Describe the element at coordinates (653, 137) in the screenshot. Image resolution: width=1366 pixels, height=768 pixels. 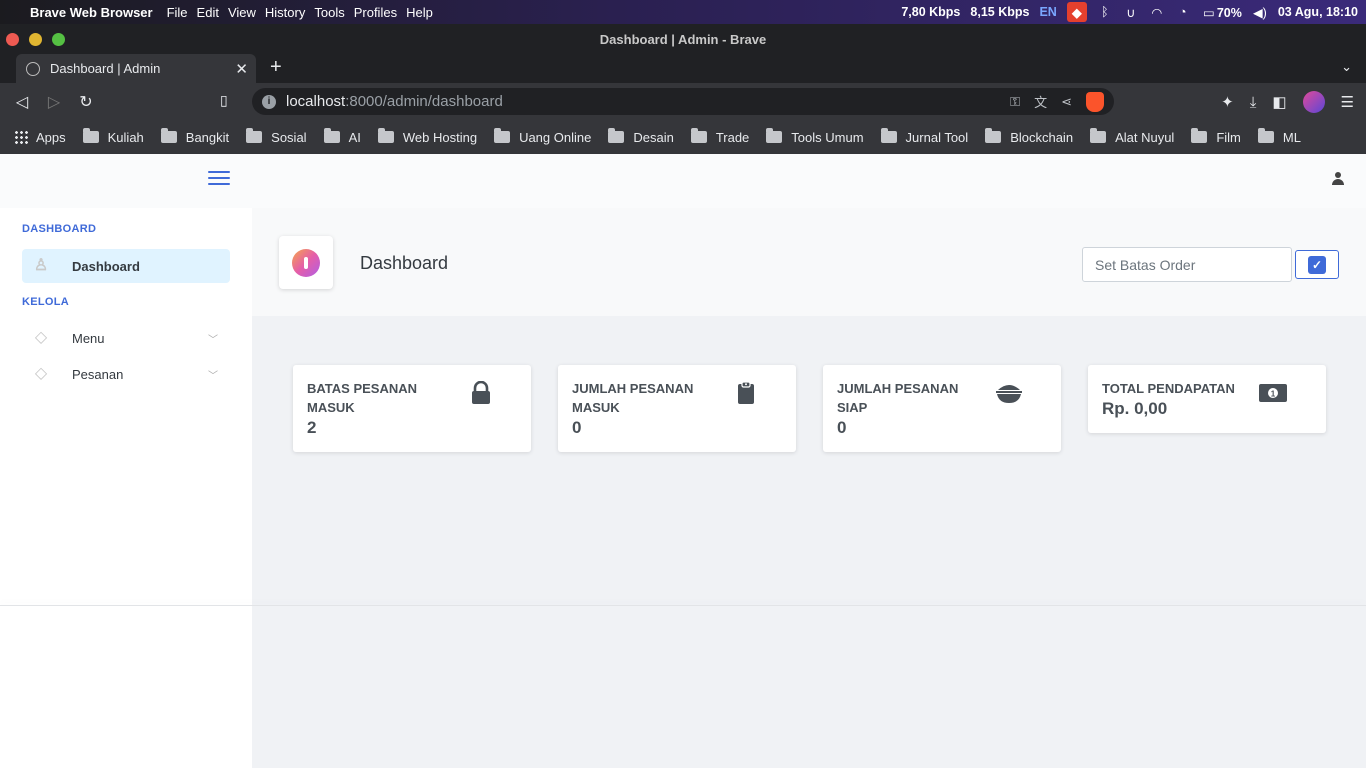
I see `bookmark-label: Desain` at that location.